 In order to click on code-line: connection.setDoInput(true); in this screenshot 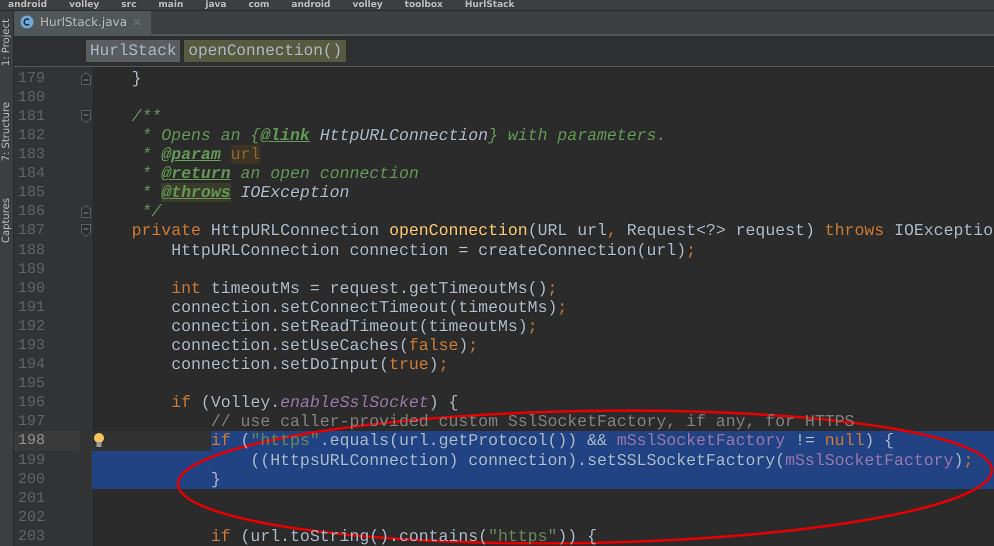, I will do `click(310, 364)`.